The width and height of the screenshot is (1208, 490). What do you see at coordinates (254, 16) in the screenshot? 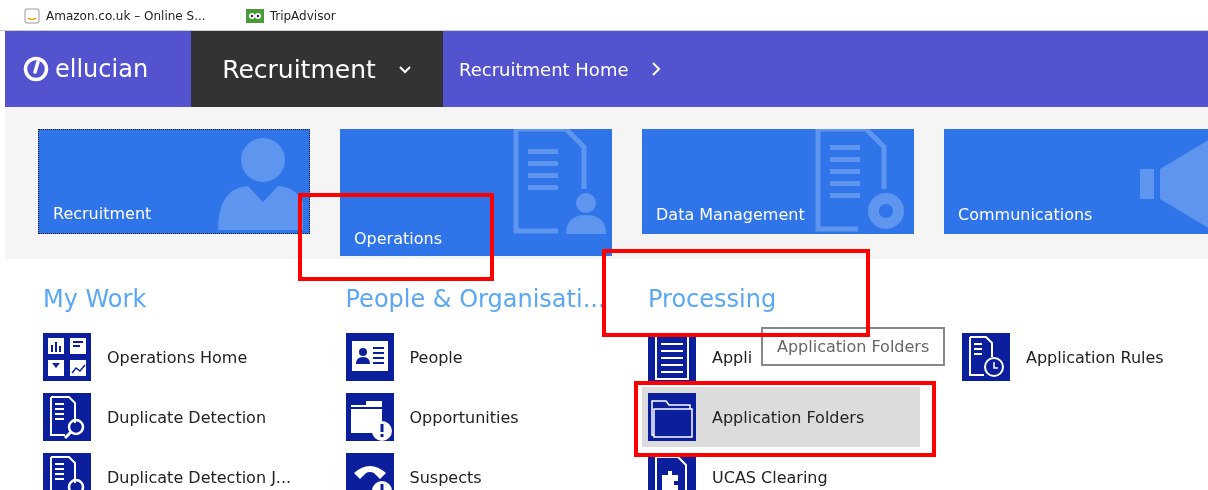
I see `owl-icon` at bounding box center [254, 16].